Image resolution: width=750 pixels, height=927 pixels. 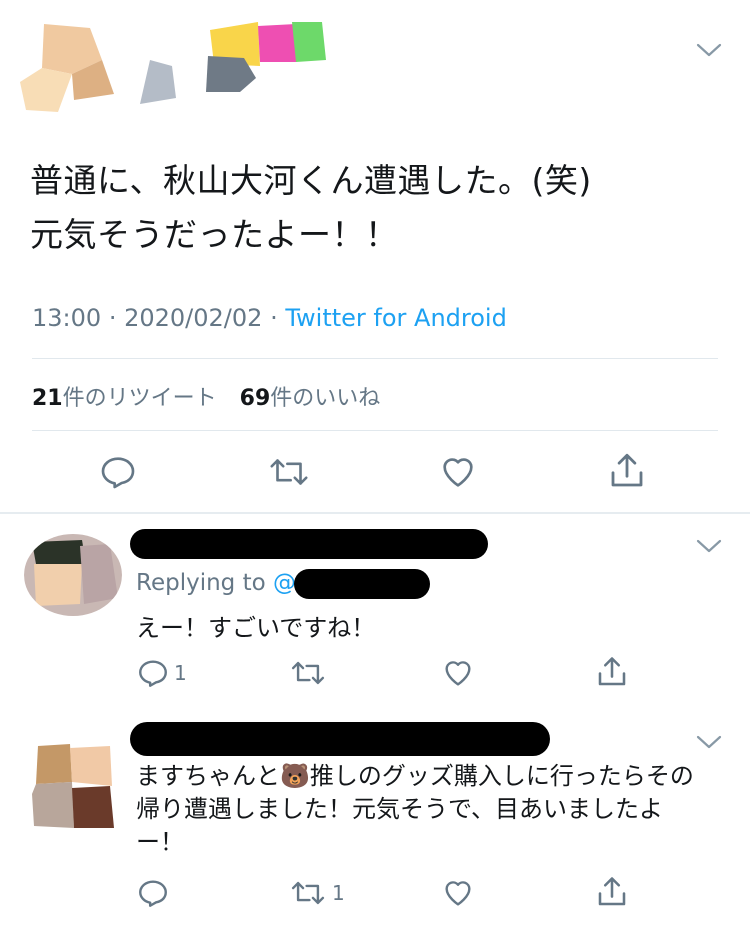 I want to click on reply-count: 1, so click(x=180, y=673).